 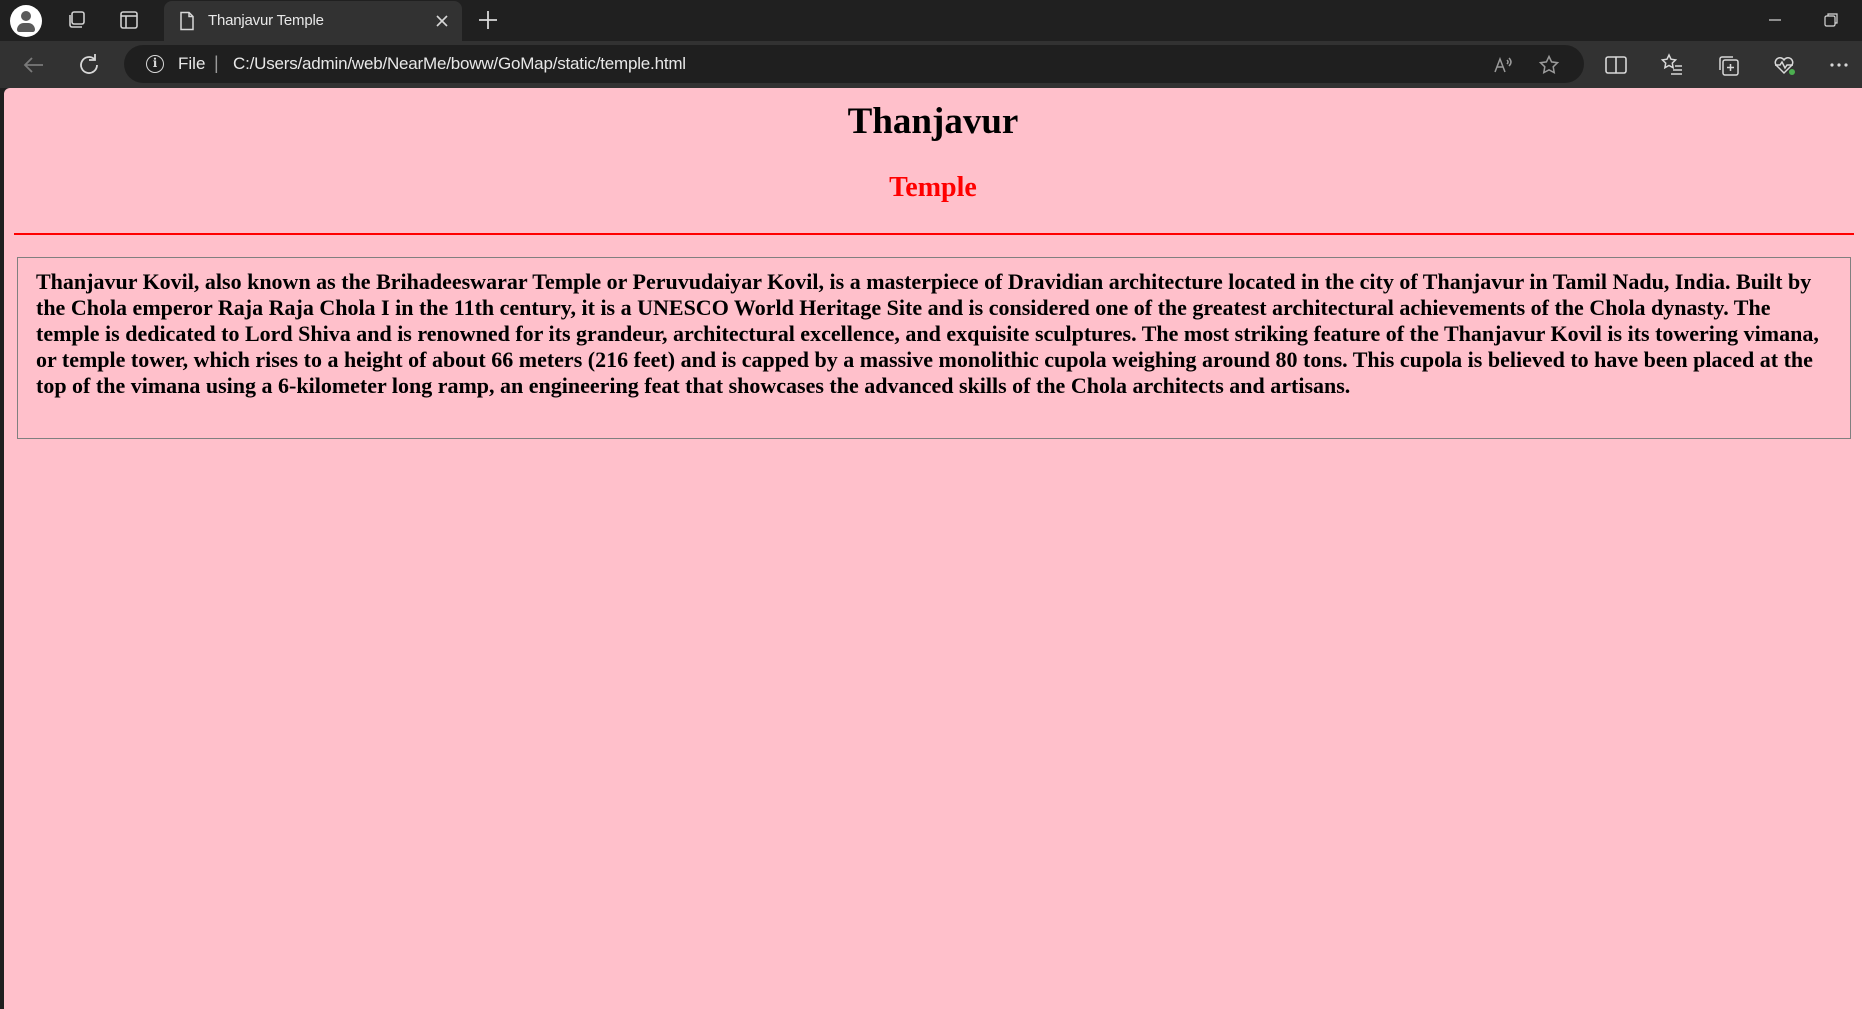 I want to click on read-aloud-icon, so click(x=1503, y=65).